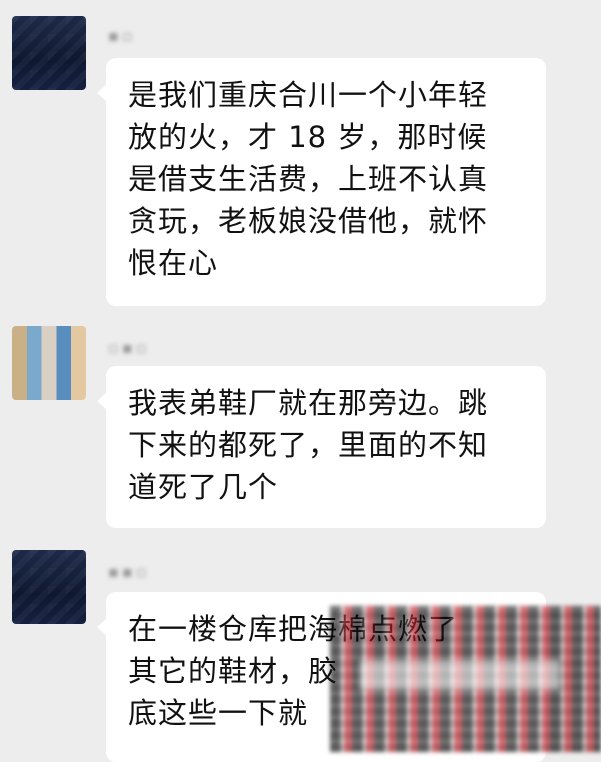 Image resolution: width=601 pixels, height=762 pixels. I want to click on blurred-nickname: ▫▪▫, so click(129, 347).